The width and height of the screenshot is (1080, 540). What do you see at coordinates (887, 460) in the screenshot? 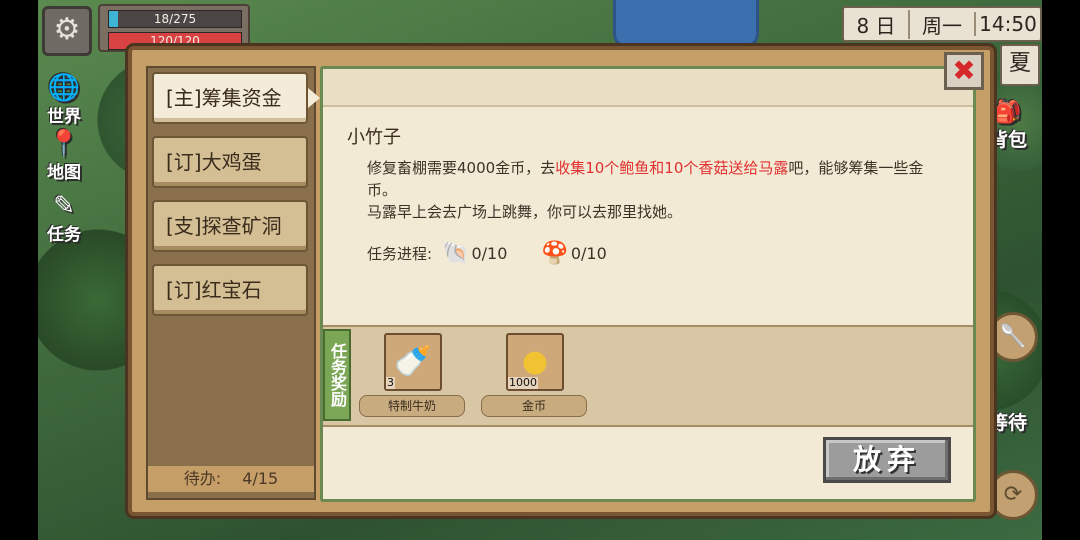
I see `abandon-button: 放弃` at bounding box center [887, 460].